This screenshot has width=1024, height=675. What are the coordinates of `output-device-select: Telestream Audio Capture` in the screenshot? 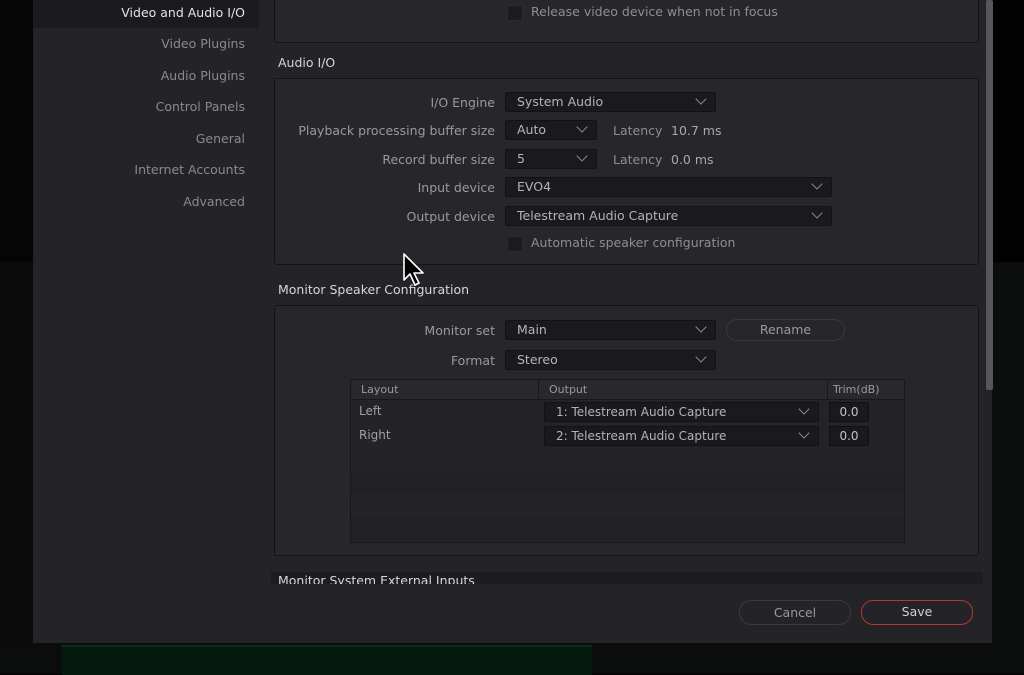 It's located at (668, 216).